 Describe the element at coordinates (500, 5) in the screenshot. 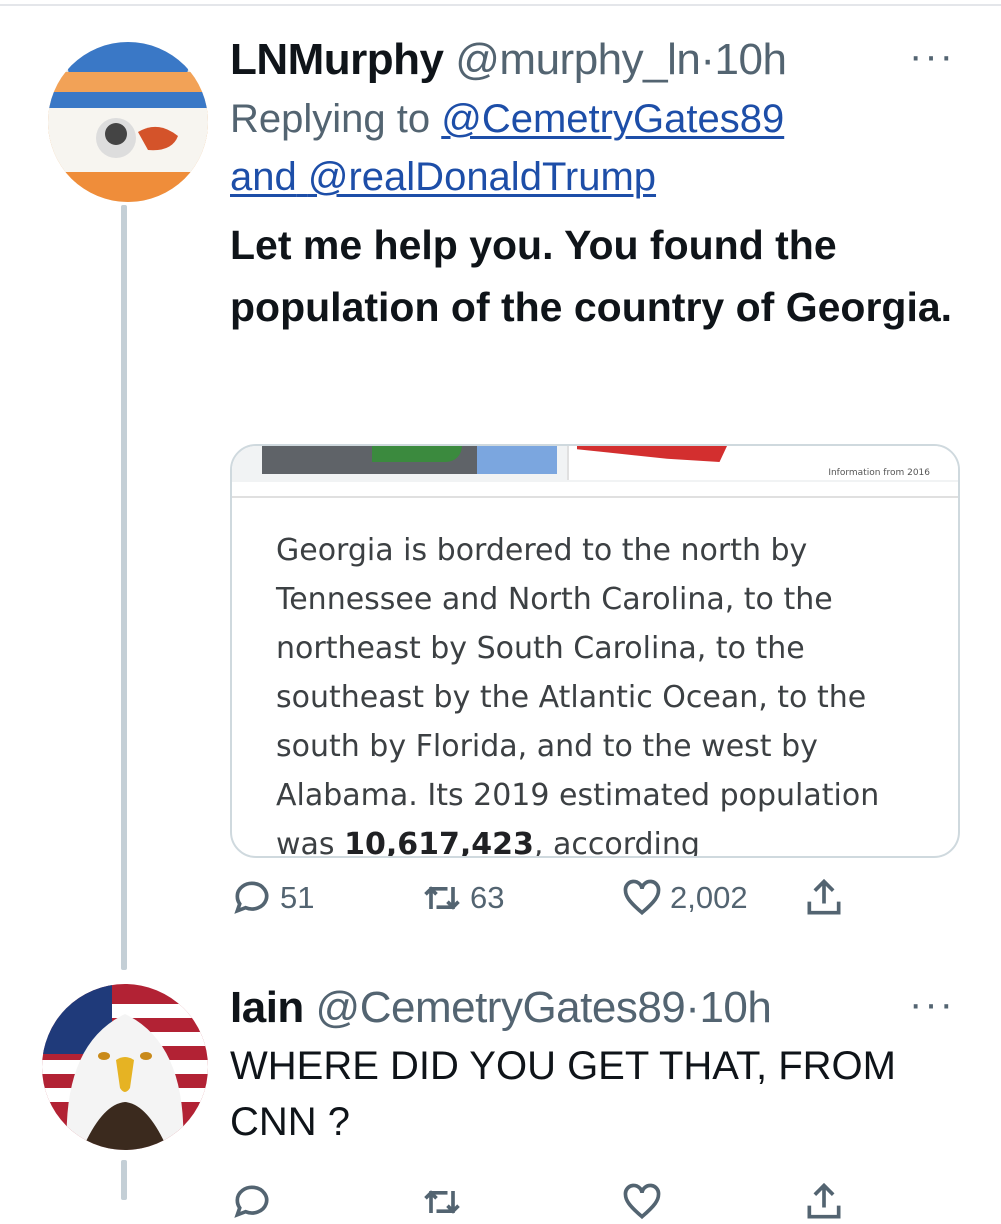

I see `top-divider` at that location.